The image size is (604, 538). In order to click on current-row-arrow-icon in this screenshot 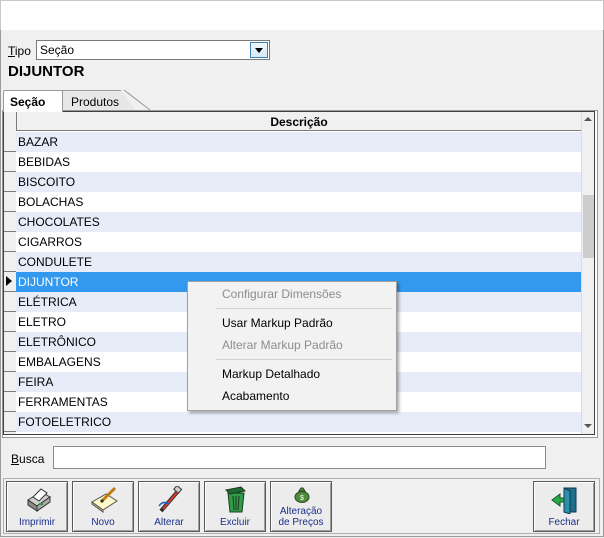, I will do `click(9, 281)`.